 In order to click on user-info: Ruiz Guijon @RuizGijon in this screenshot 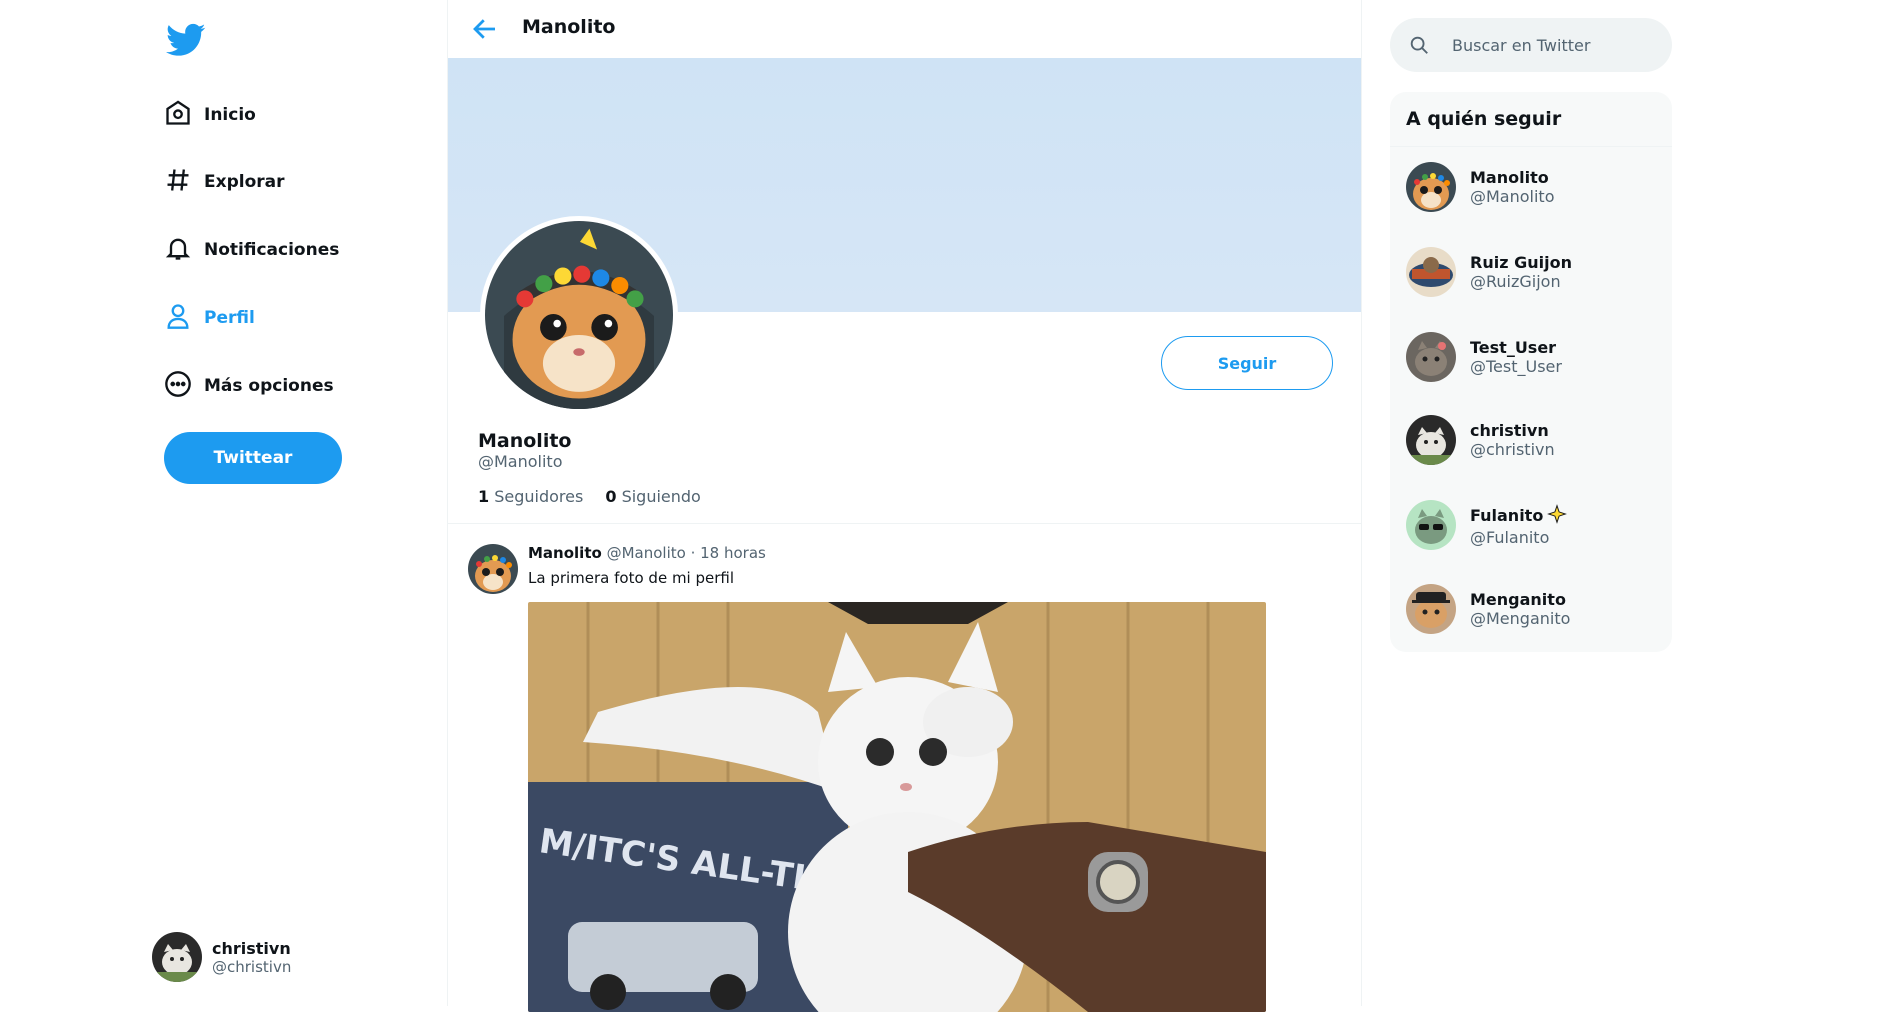, I will do `click(1521, 272)`.